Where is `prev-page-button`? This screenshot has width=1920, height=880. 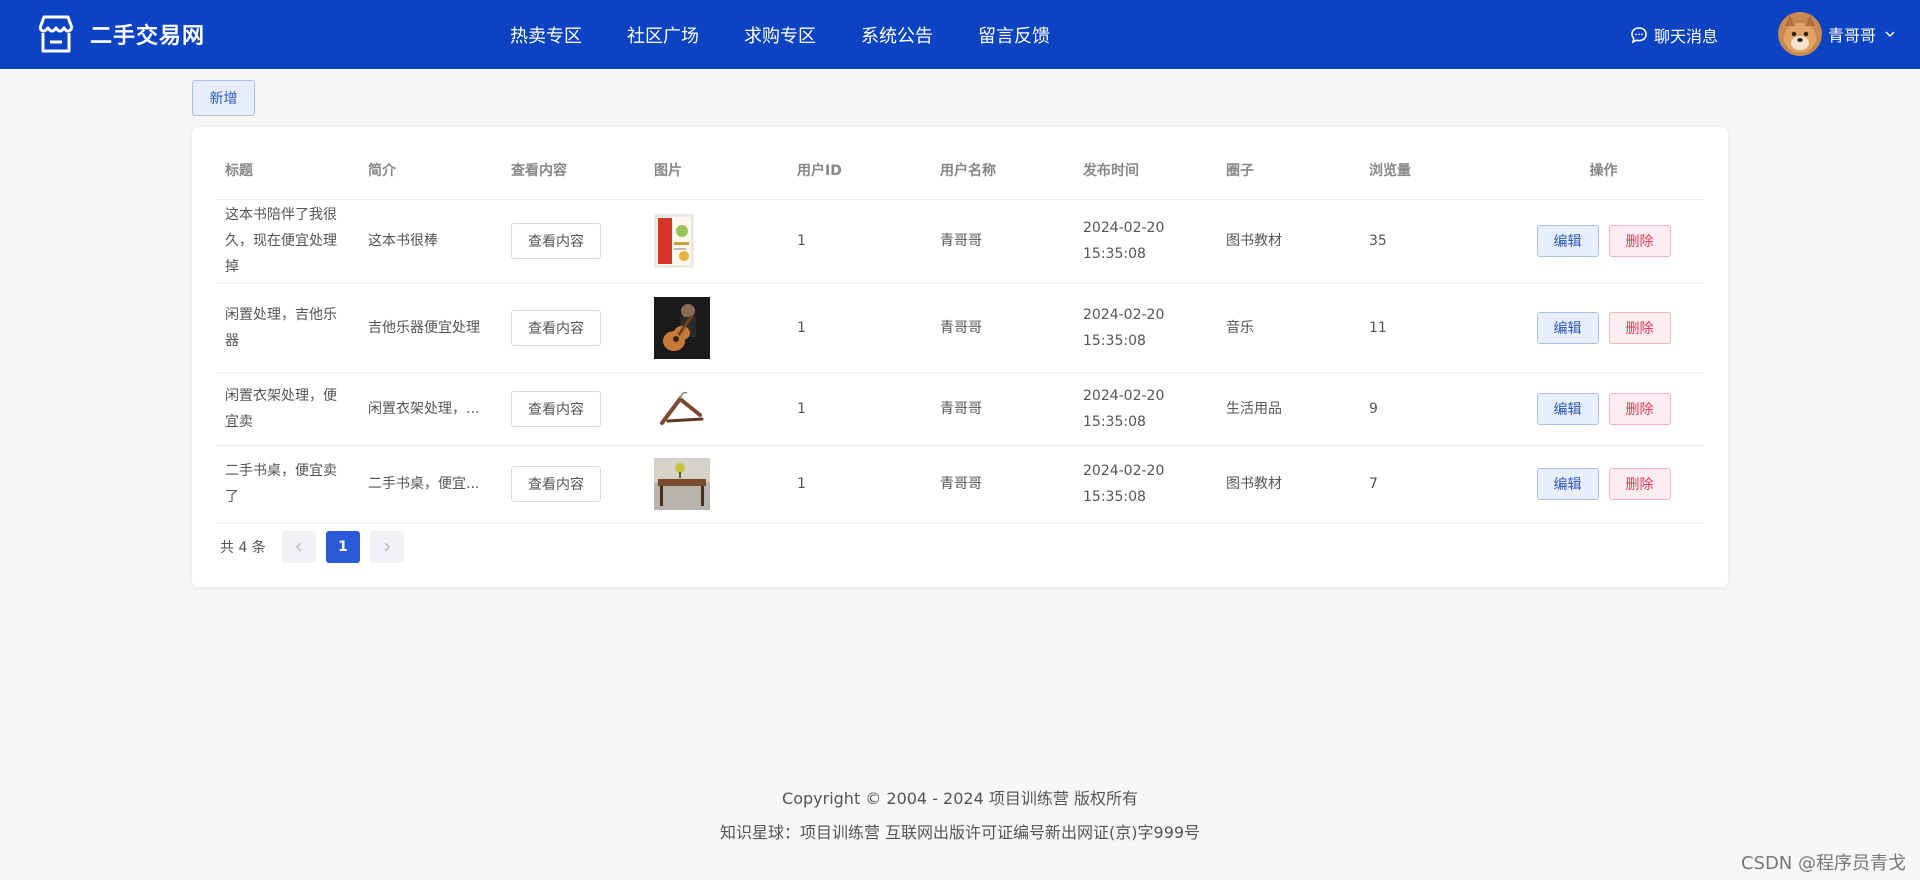 prev-page-button is located at coordinates (298, 547).